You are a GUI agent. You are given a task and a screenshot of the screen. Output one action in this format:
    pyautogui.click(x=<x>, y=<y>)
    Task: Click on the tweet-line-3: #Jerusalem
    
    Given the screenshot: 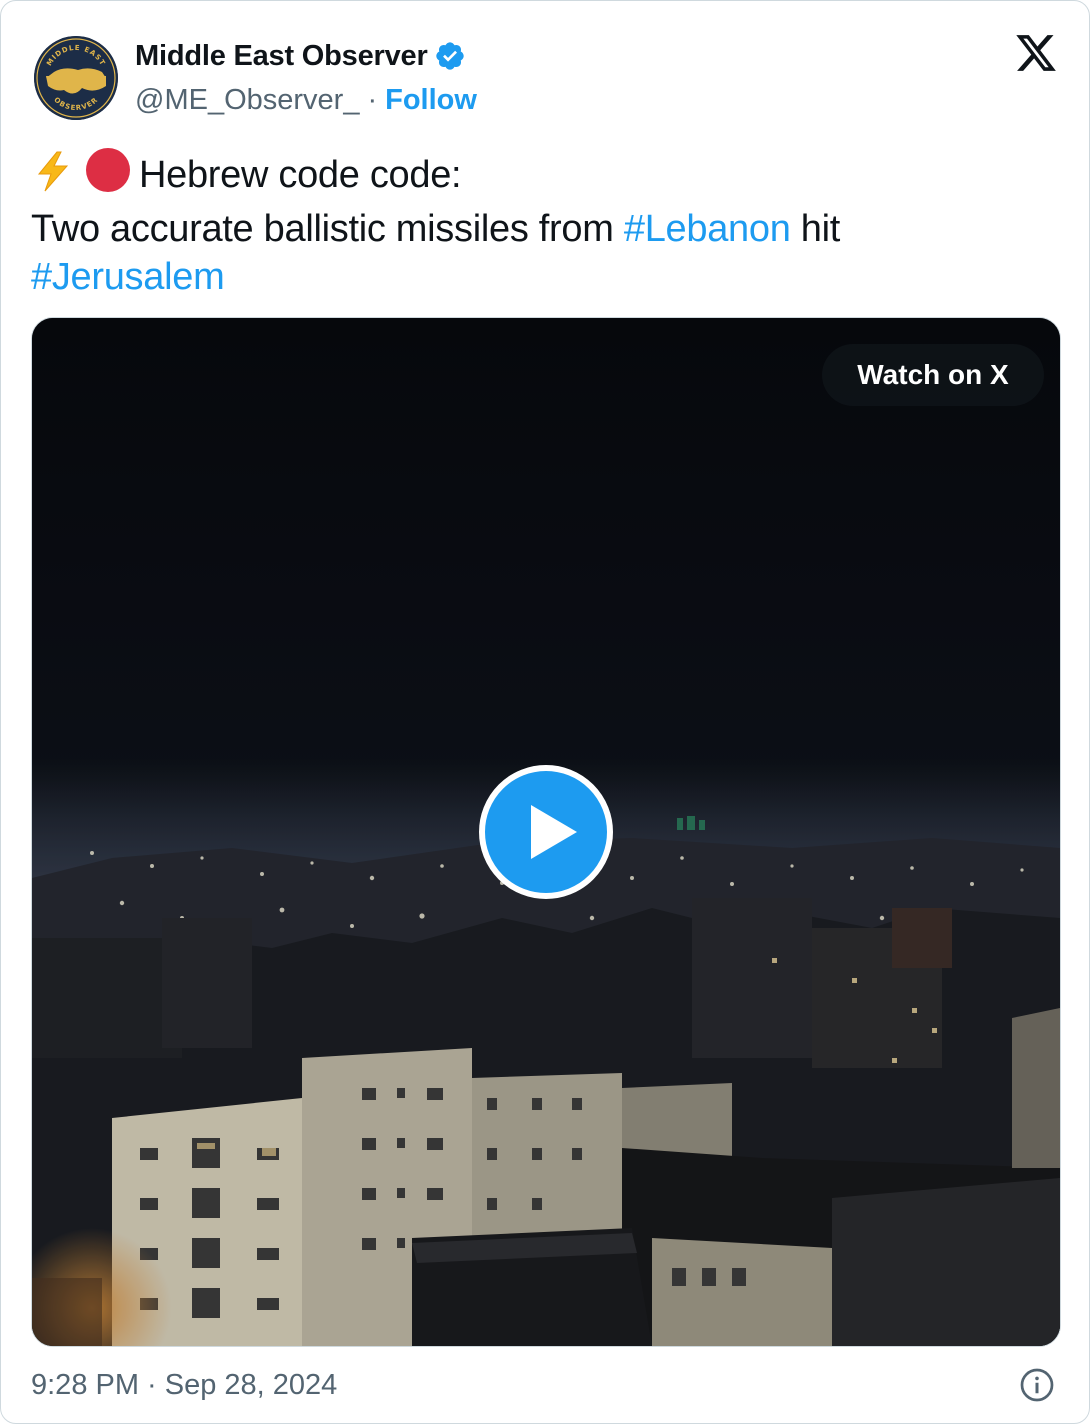 What is the action you would take?
    pyautogui.click(x=546, y=277)
    